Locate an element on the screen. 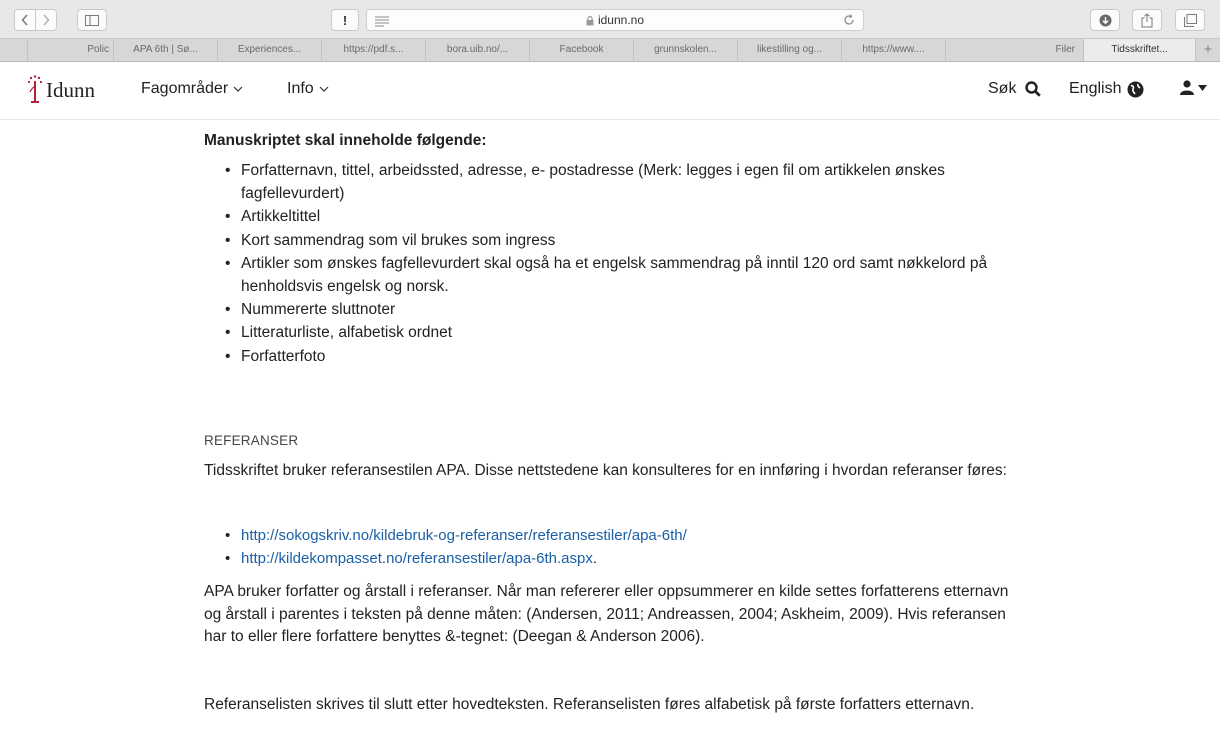 This screenshot has height=741, width=1220. search-button: Søk is located at coordinates (1015, 89).